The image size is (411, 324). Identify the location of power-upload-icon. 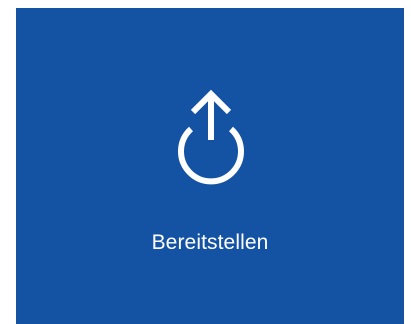
(211, 139).